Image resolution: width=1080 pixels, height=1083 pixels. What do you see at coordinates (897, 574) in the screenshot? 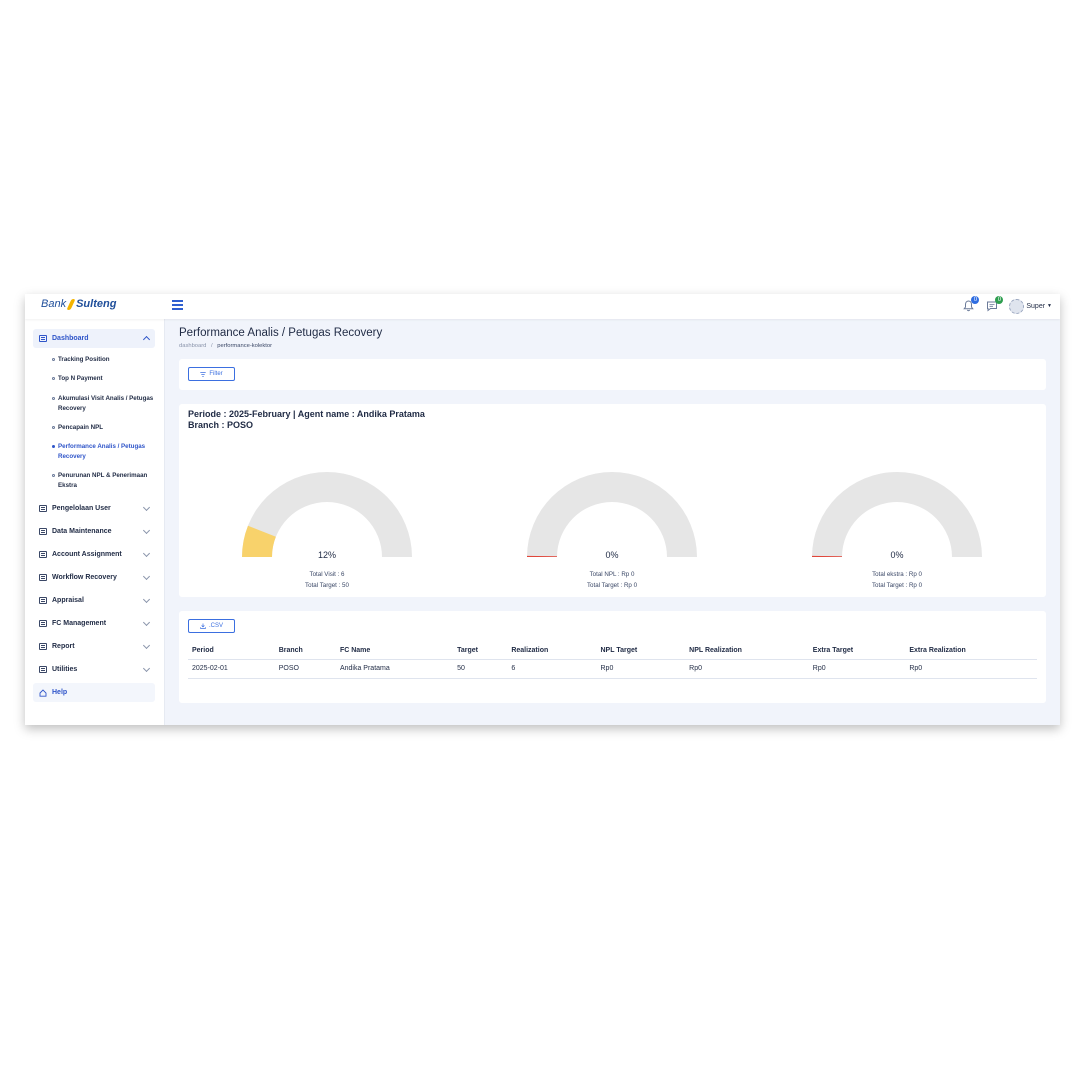
I see `gauge-total-ekstra: Total ekstra : Rp 0` at bounding box center [897, 574].